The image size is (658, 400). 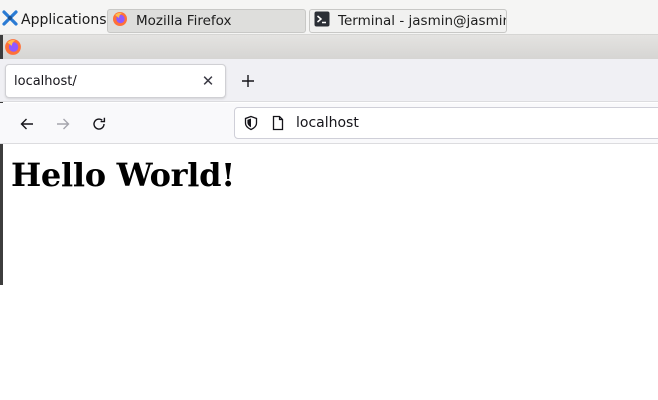 I want to click on forward-button, so click(x=63, y=124).